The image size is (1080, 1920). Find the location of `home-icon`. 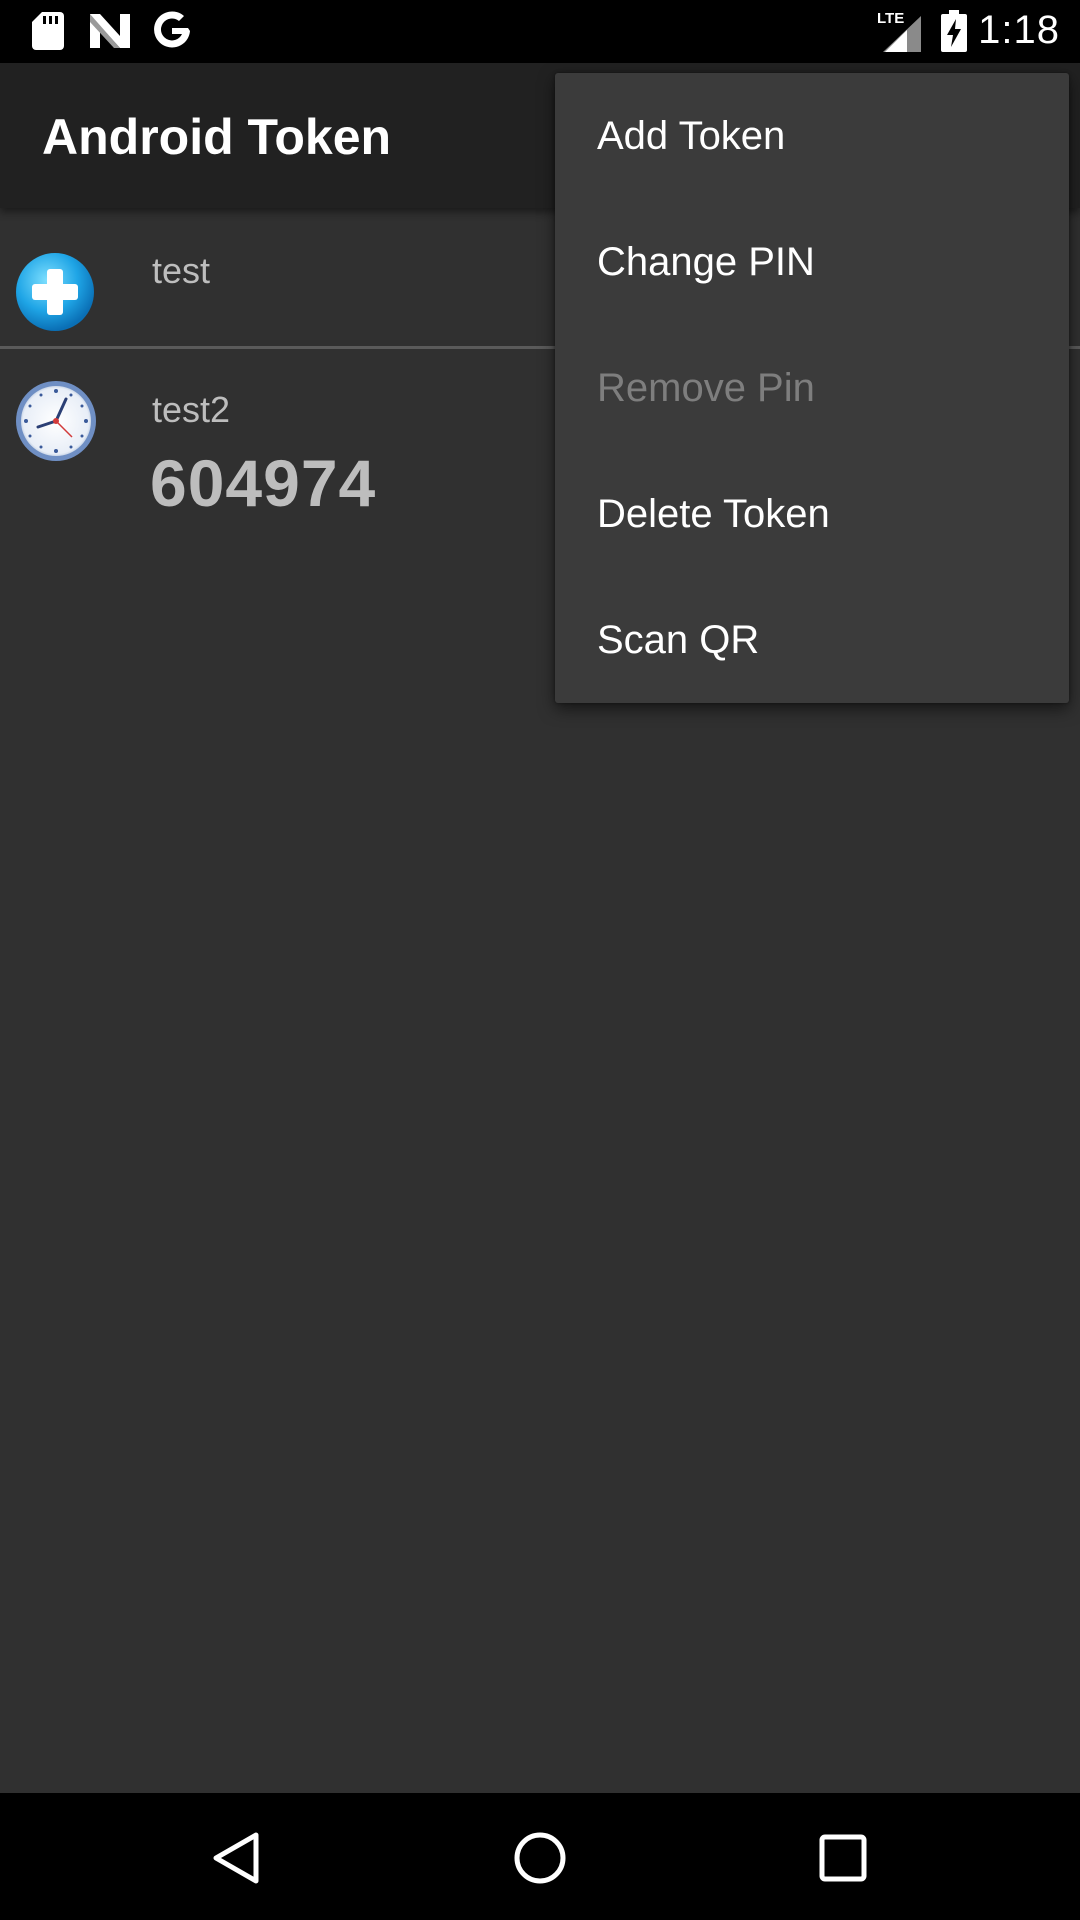

home-icon is located at coordinates (540, 1858).